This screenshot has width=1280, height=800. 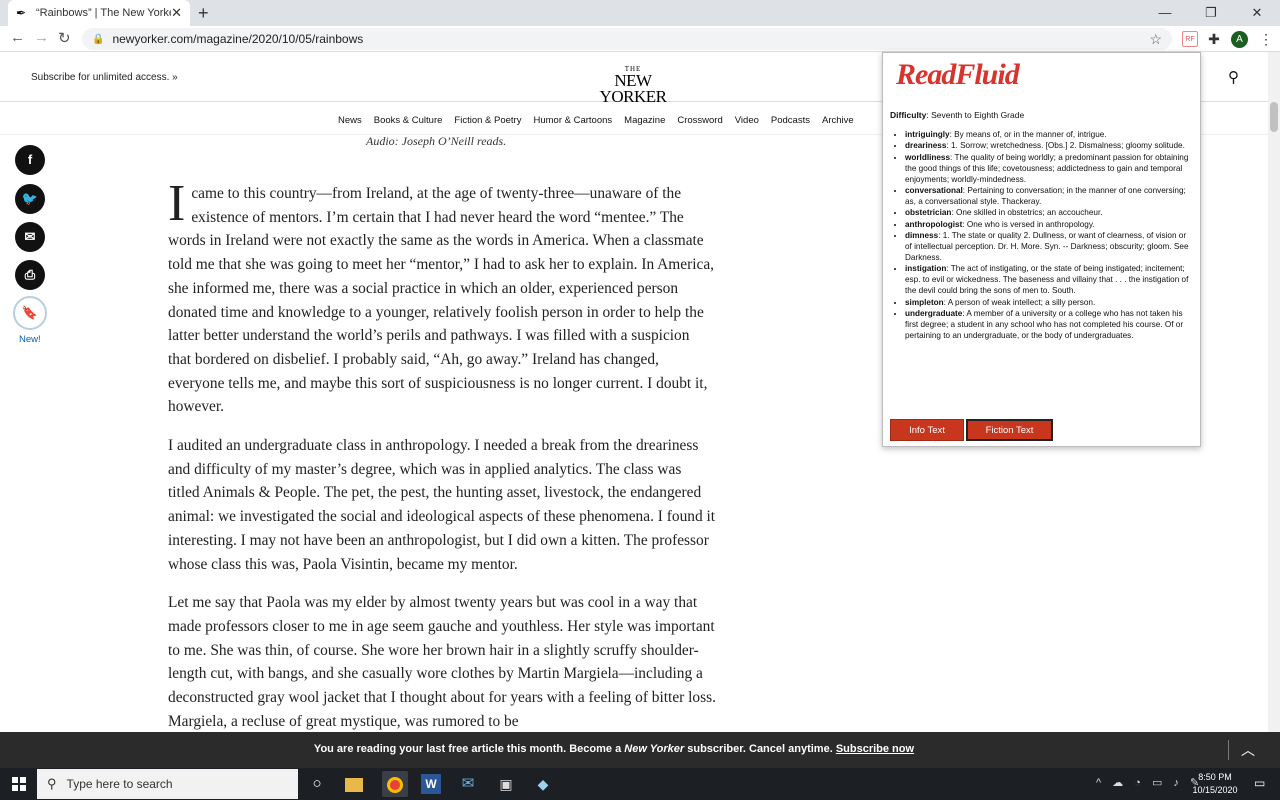 I want to click on facebook-share-icon: f, so click(x=30, y=160).